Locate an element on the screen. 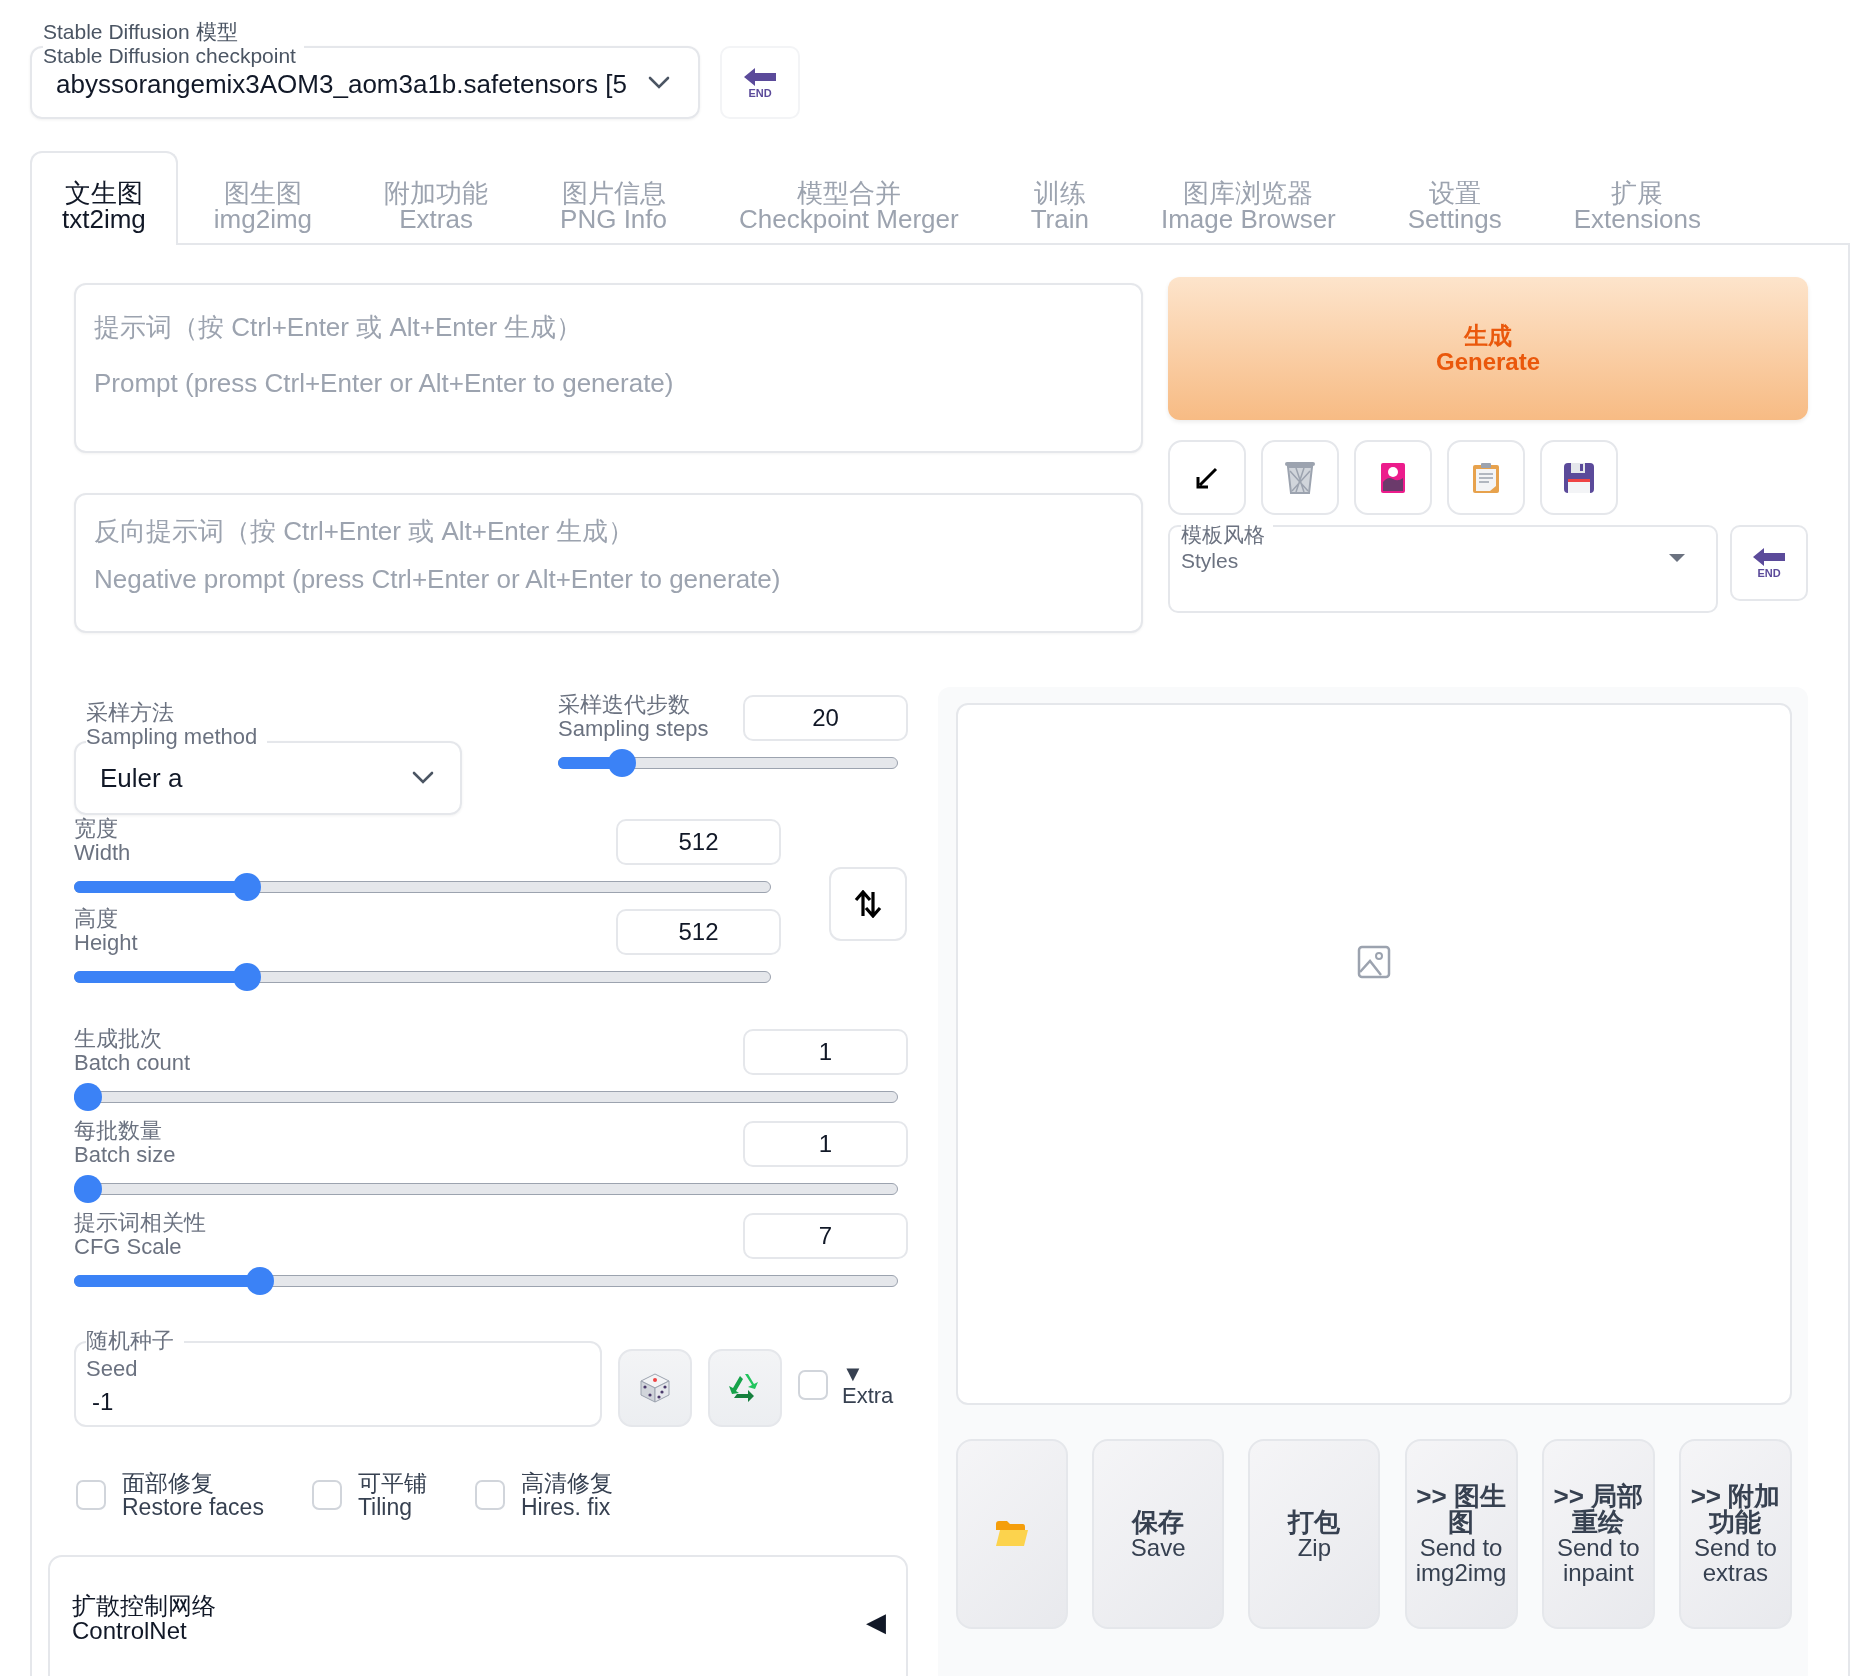 This screenshot has width=1876, height=1676. field-label: CFG Scale is located at coordinates (128, 1247).